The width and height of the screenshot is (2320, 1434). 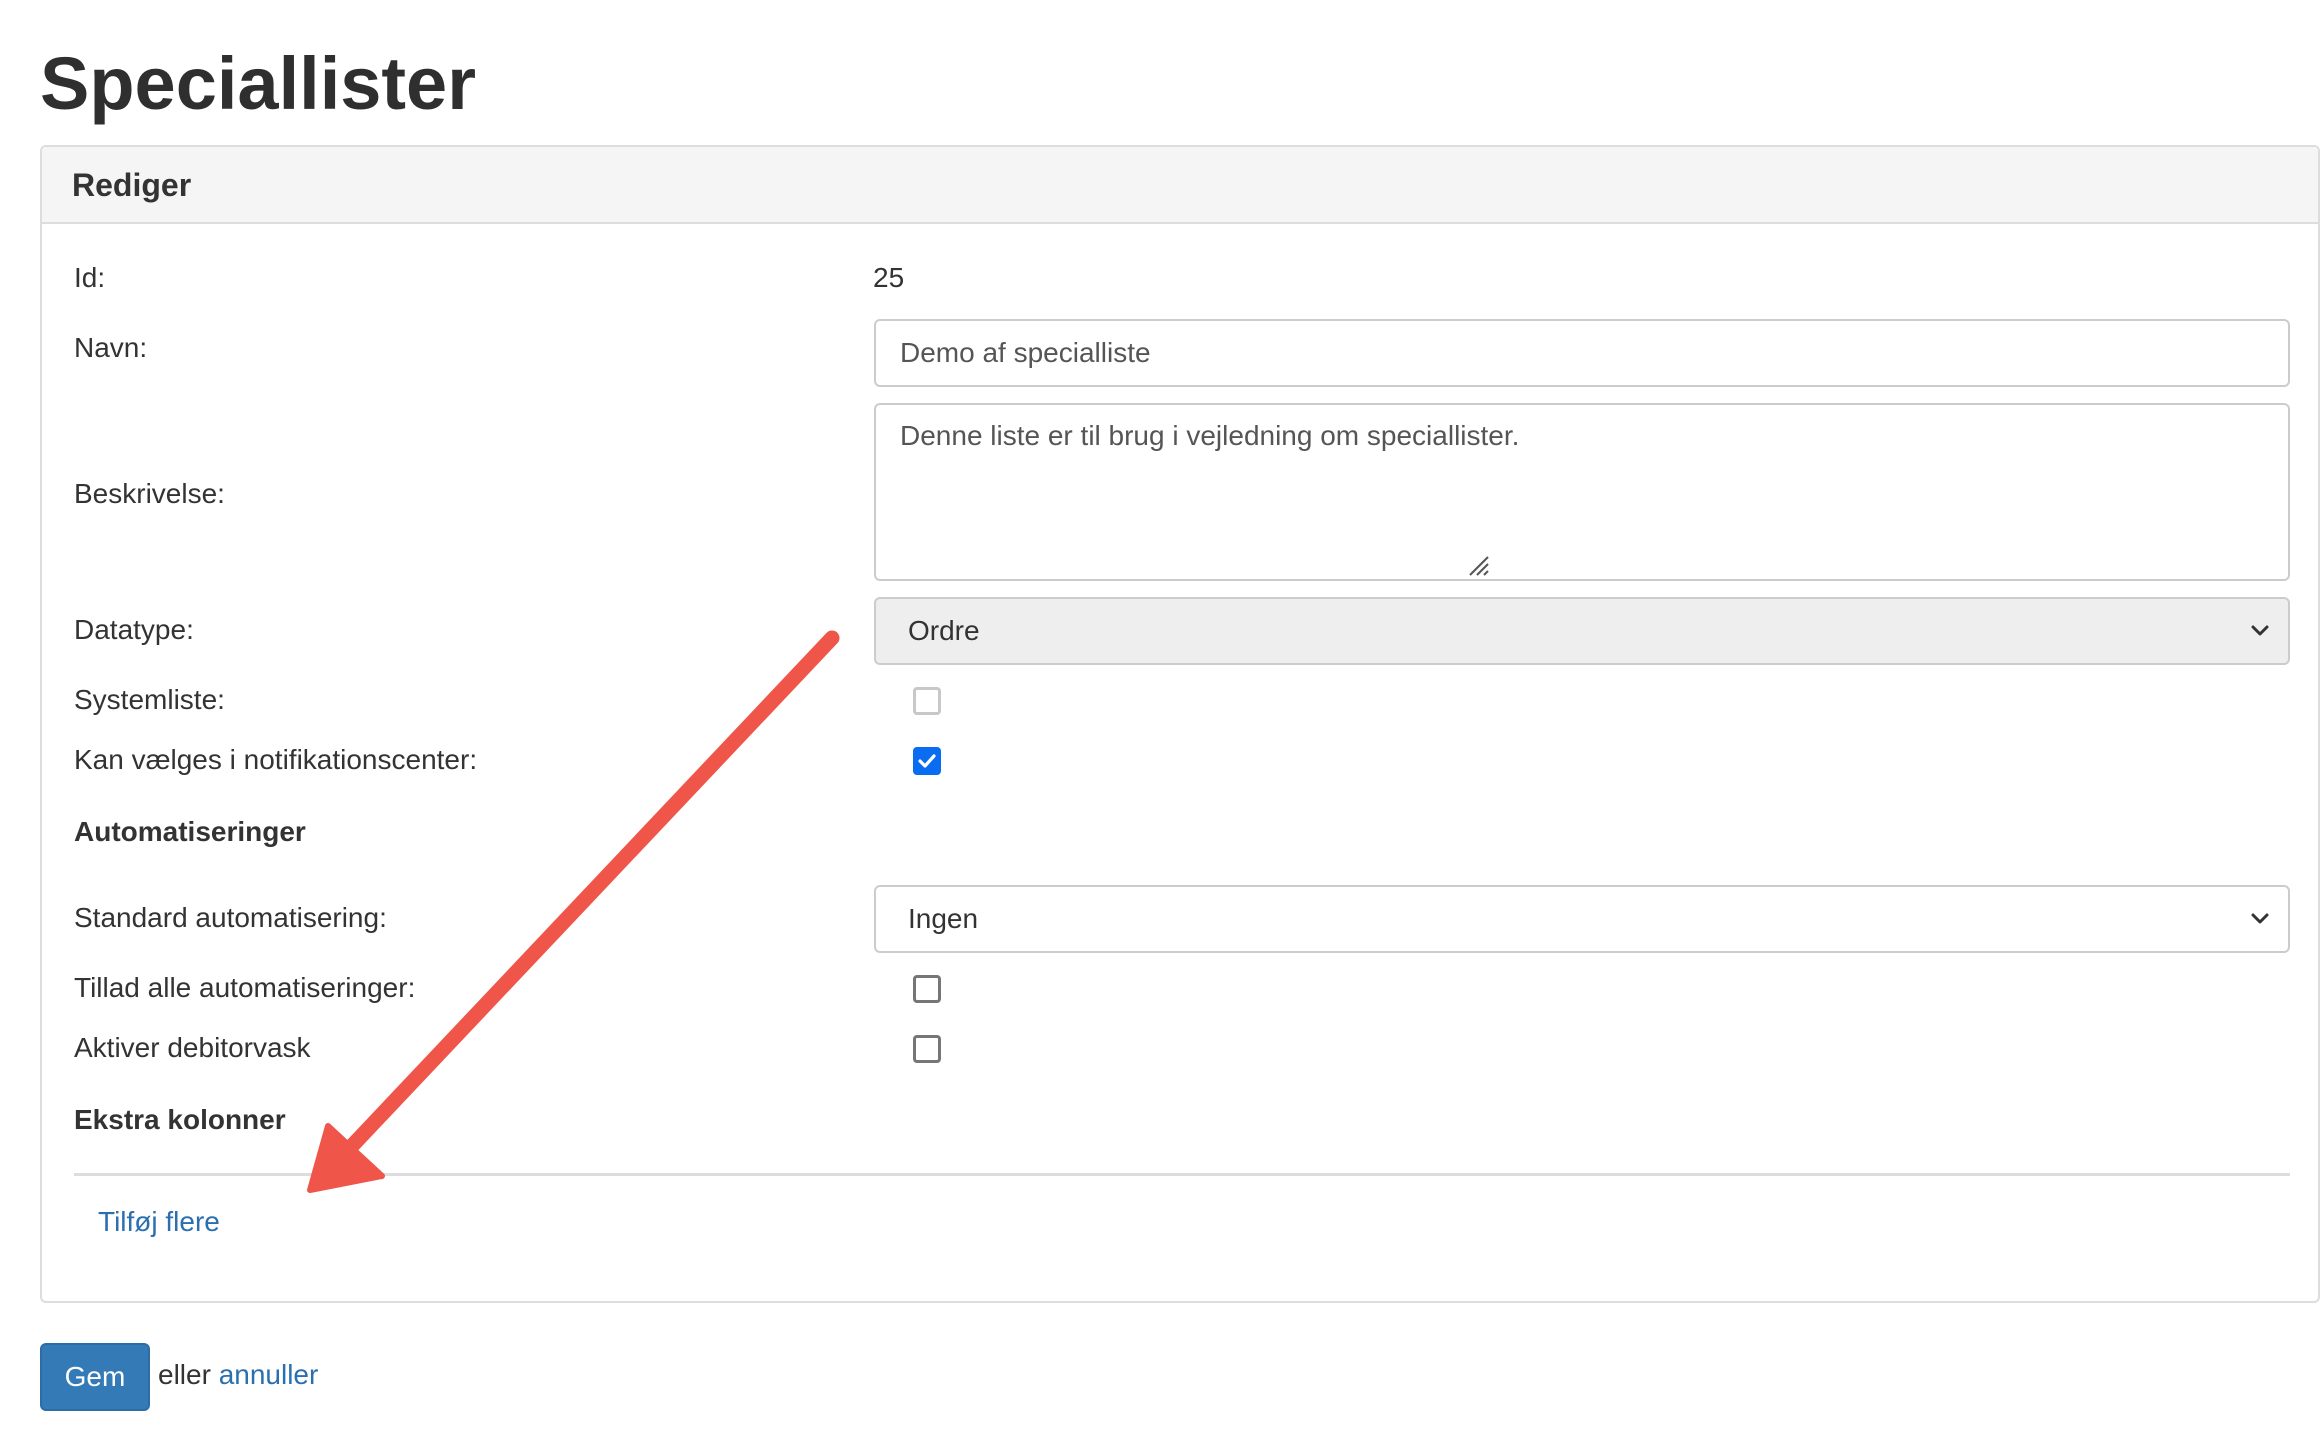 I want to click on panel-heading: Rediger, so click(x=1180, y=185).